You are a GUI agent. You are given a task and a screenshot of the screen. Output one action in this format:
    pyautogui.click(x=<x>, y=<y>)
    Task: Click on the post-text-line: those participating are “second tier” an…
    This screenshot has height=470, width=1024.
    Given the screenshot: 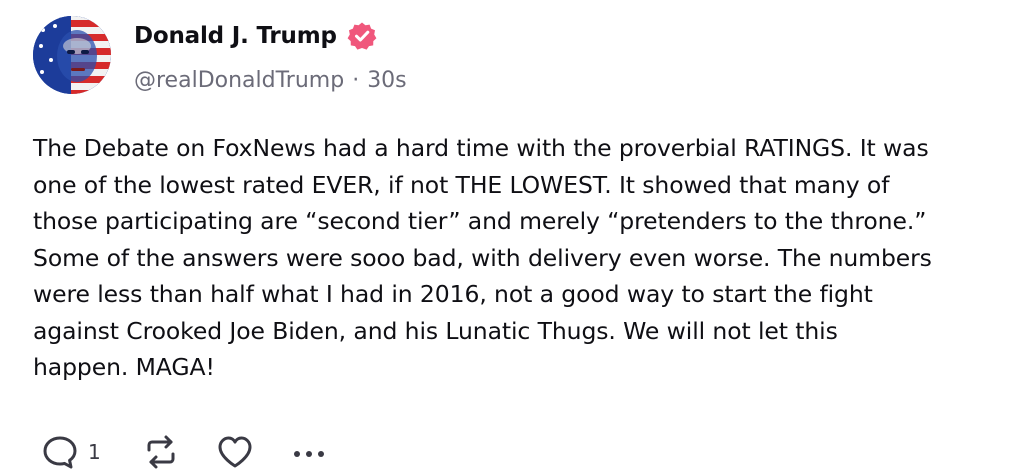 What is the action you would take?
    pyautogui.click(x=480, y=221)
    